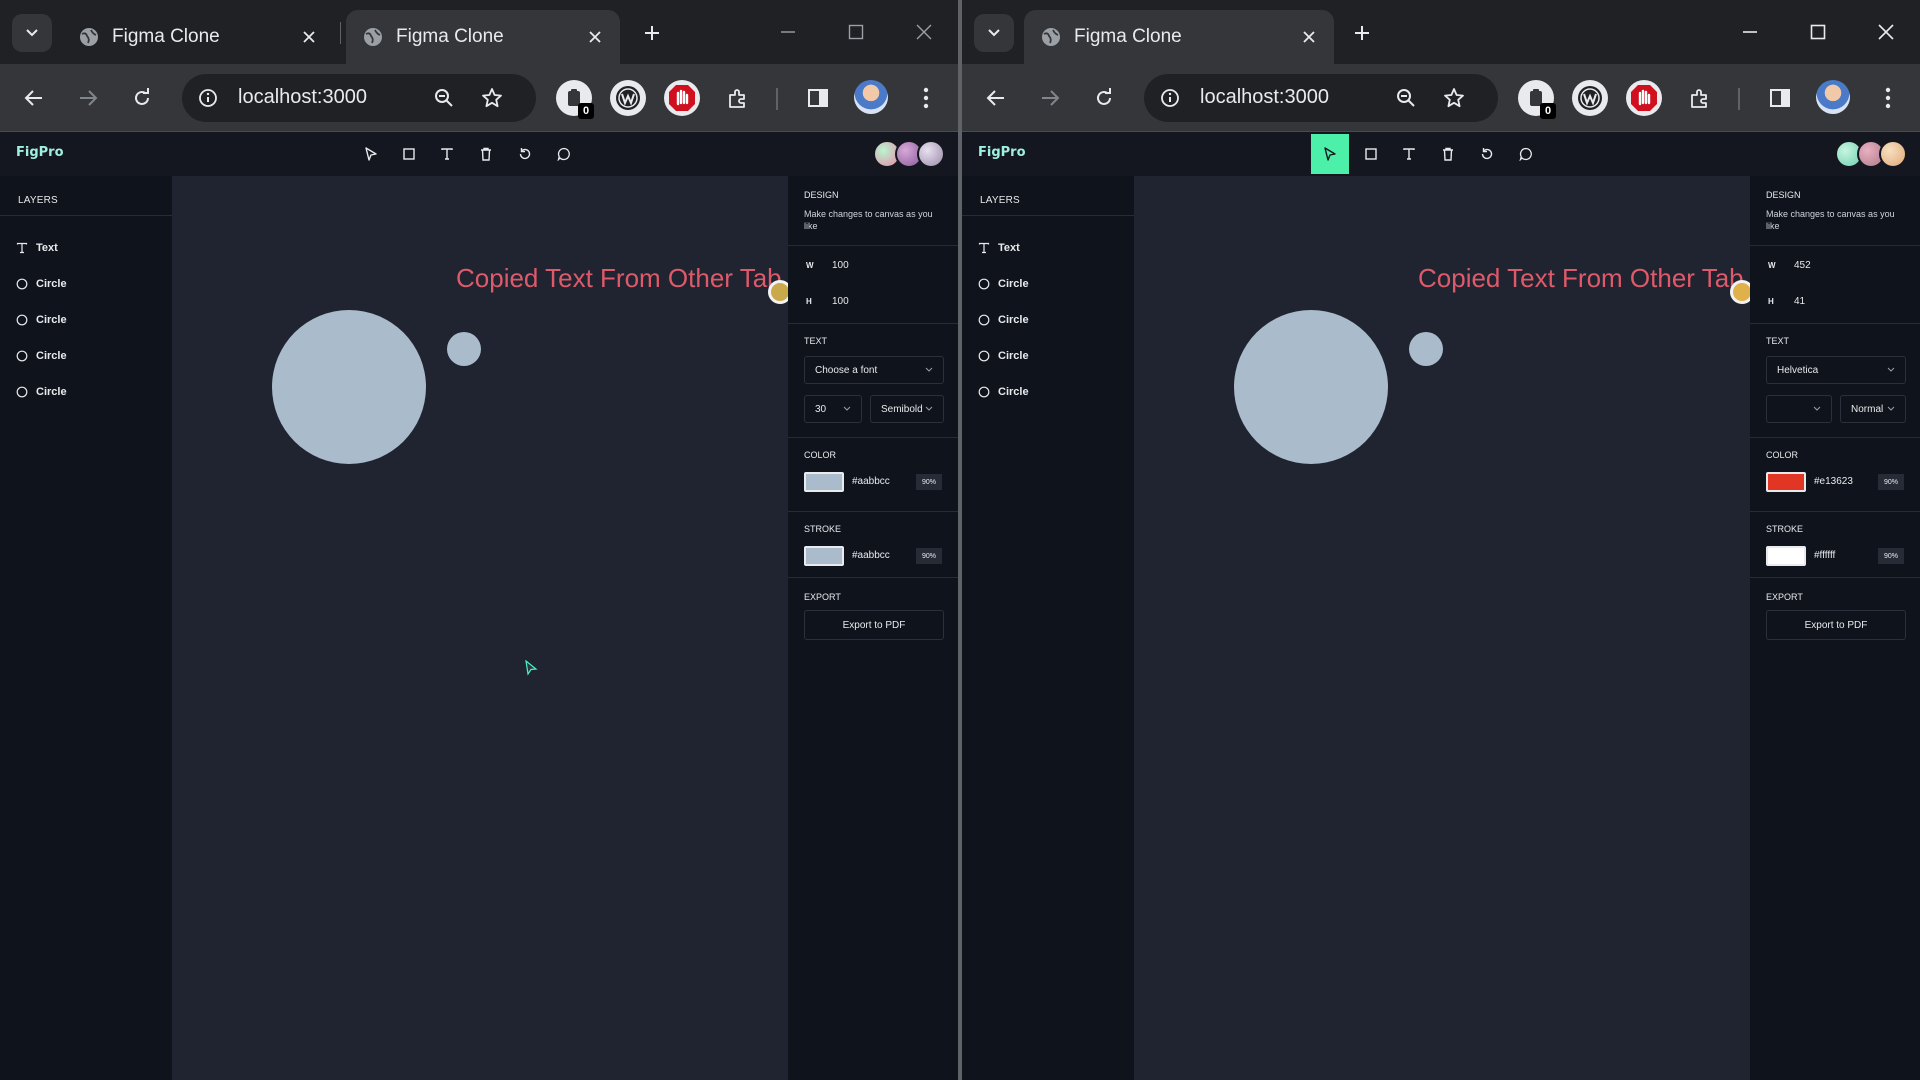  I want to click on stroke-hex-input: #ffffff, so click(1824, 555).